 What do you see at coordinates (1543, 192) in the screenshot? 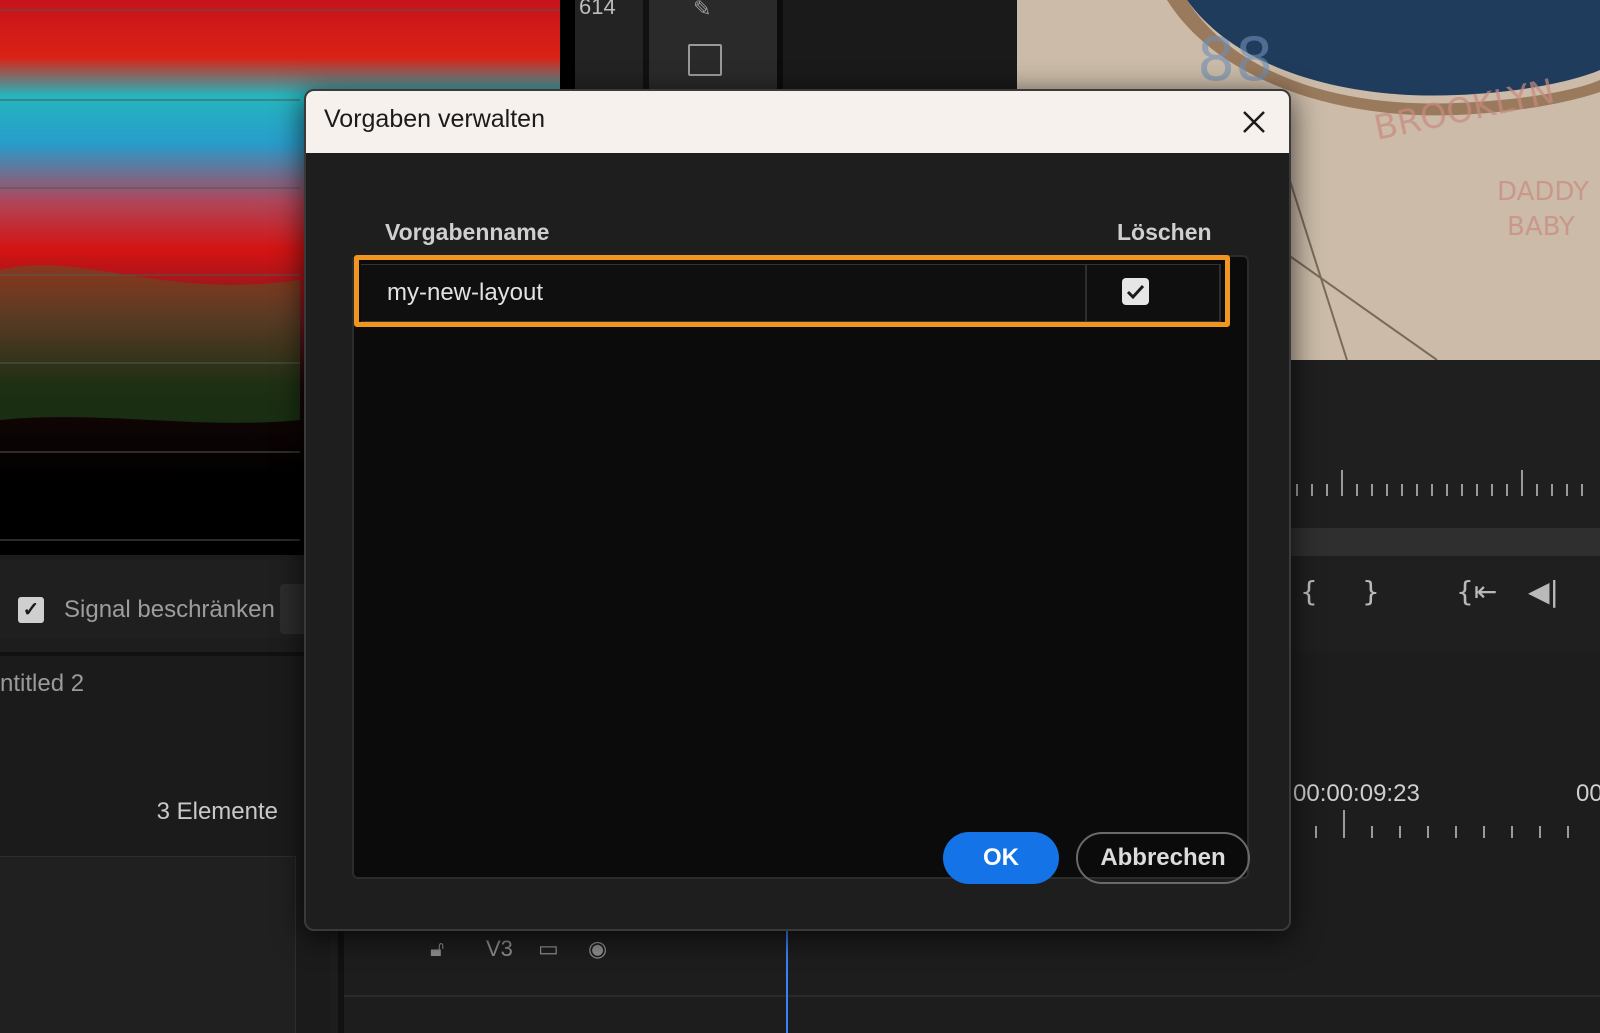
I see `svg-text: DADDY` at bounding box center [1543, 192].